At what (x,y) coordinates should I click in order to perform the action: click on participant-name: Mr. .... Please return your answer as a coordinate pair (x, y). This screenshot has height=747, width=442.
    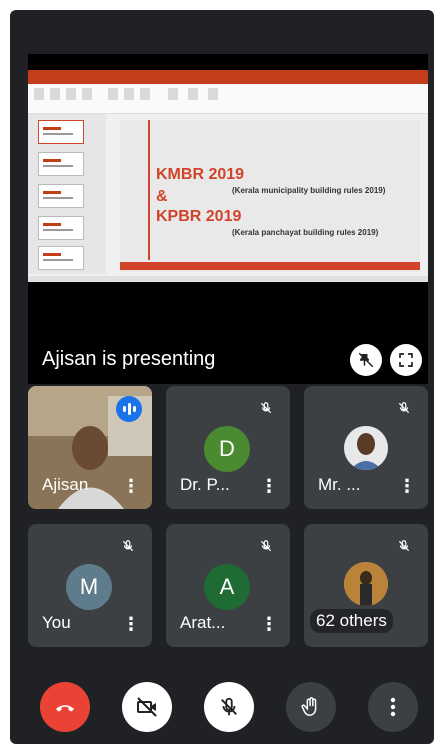
    Looking at the image, I should click on (339, 484).